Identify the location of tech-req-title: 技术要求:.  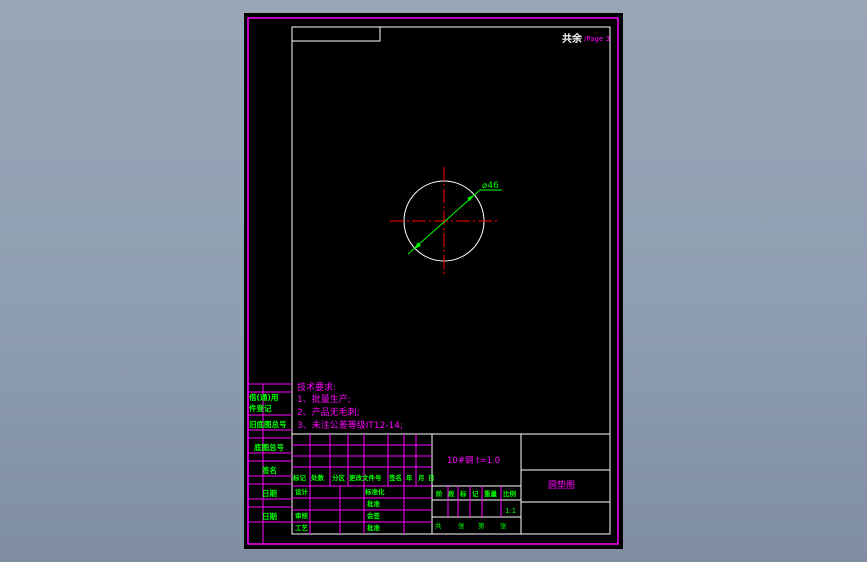
(316, 387).